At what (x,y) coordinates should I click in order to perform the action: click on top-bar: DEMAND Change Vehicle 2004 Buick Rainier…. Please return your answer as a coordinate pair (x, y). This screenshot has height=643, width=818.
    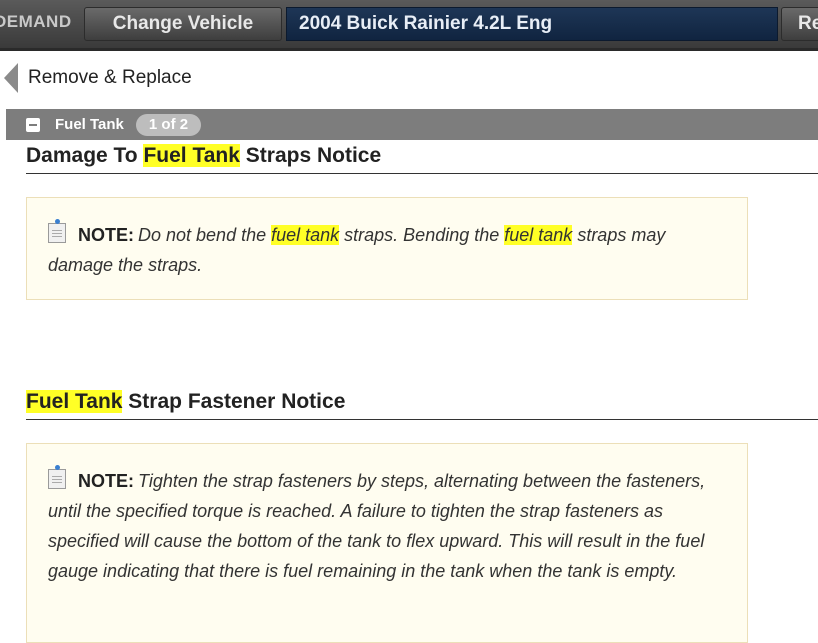
    Looking at the image, I should click on (409, 25).